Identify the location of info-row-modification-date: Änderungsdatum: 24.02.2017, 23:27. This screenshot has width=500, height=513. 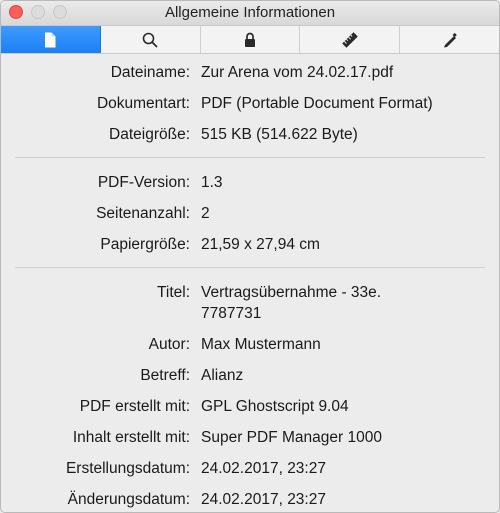
(250, 499).